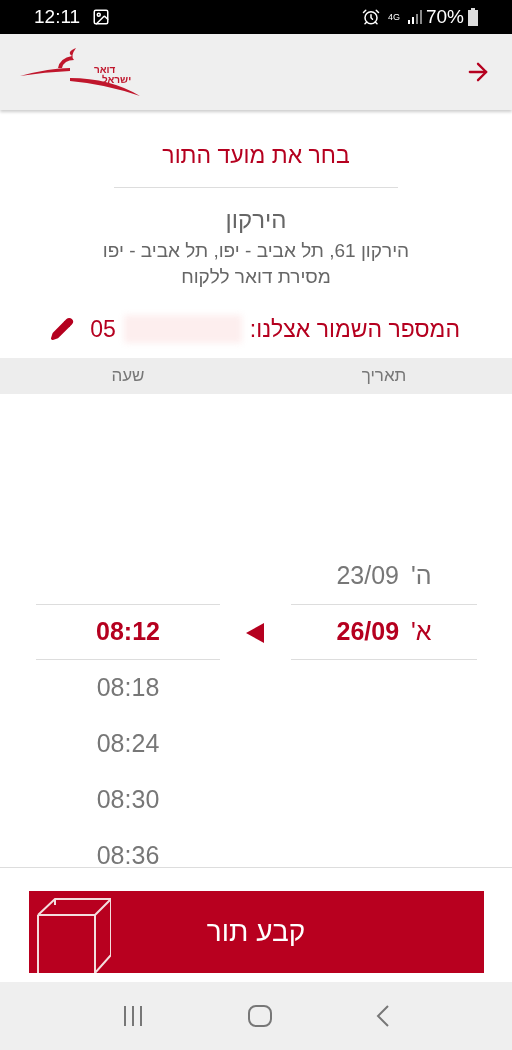 This screenshot has height=1050, width=512. What do you see at coordinates (128, 847) in the screenshot?
I see `time-option: 08:36` at bounding box center [128, 847].